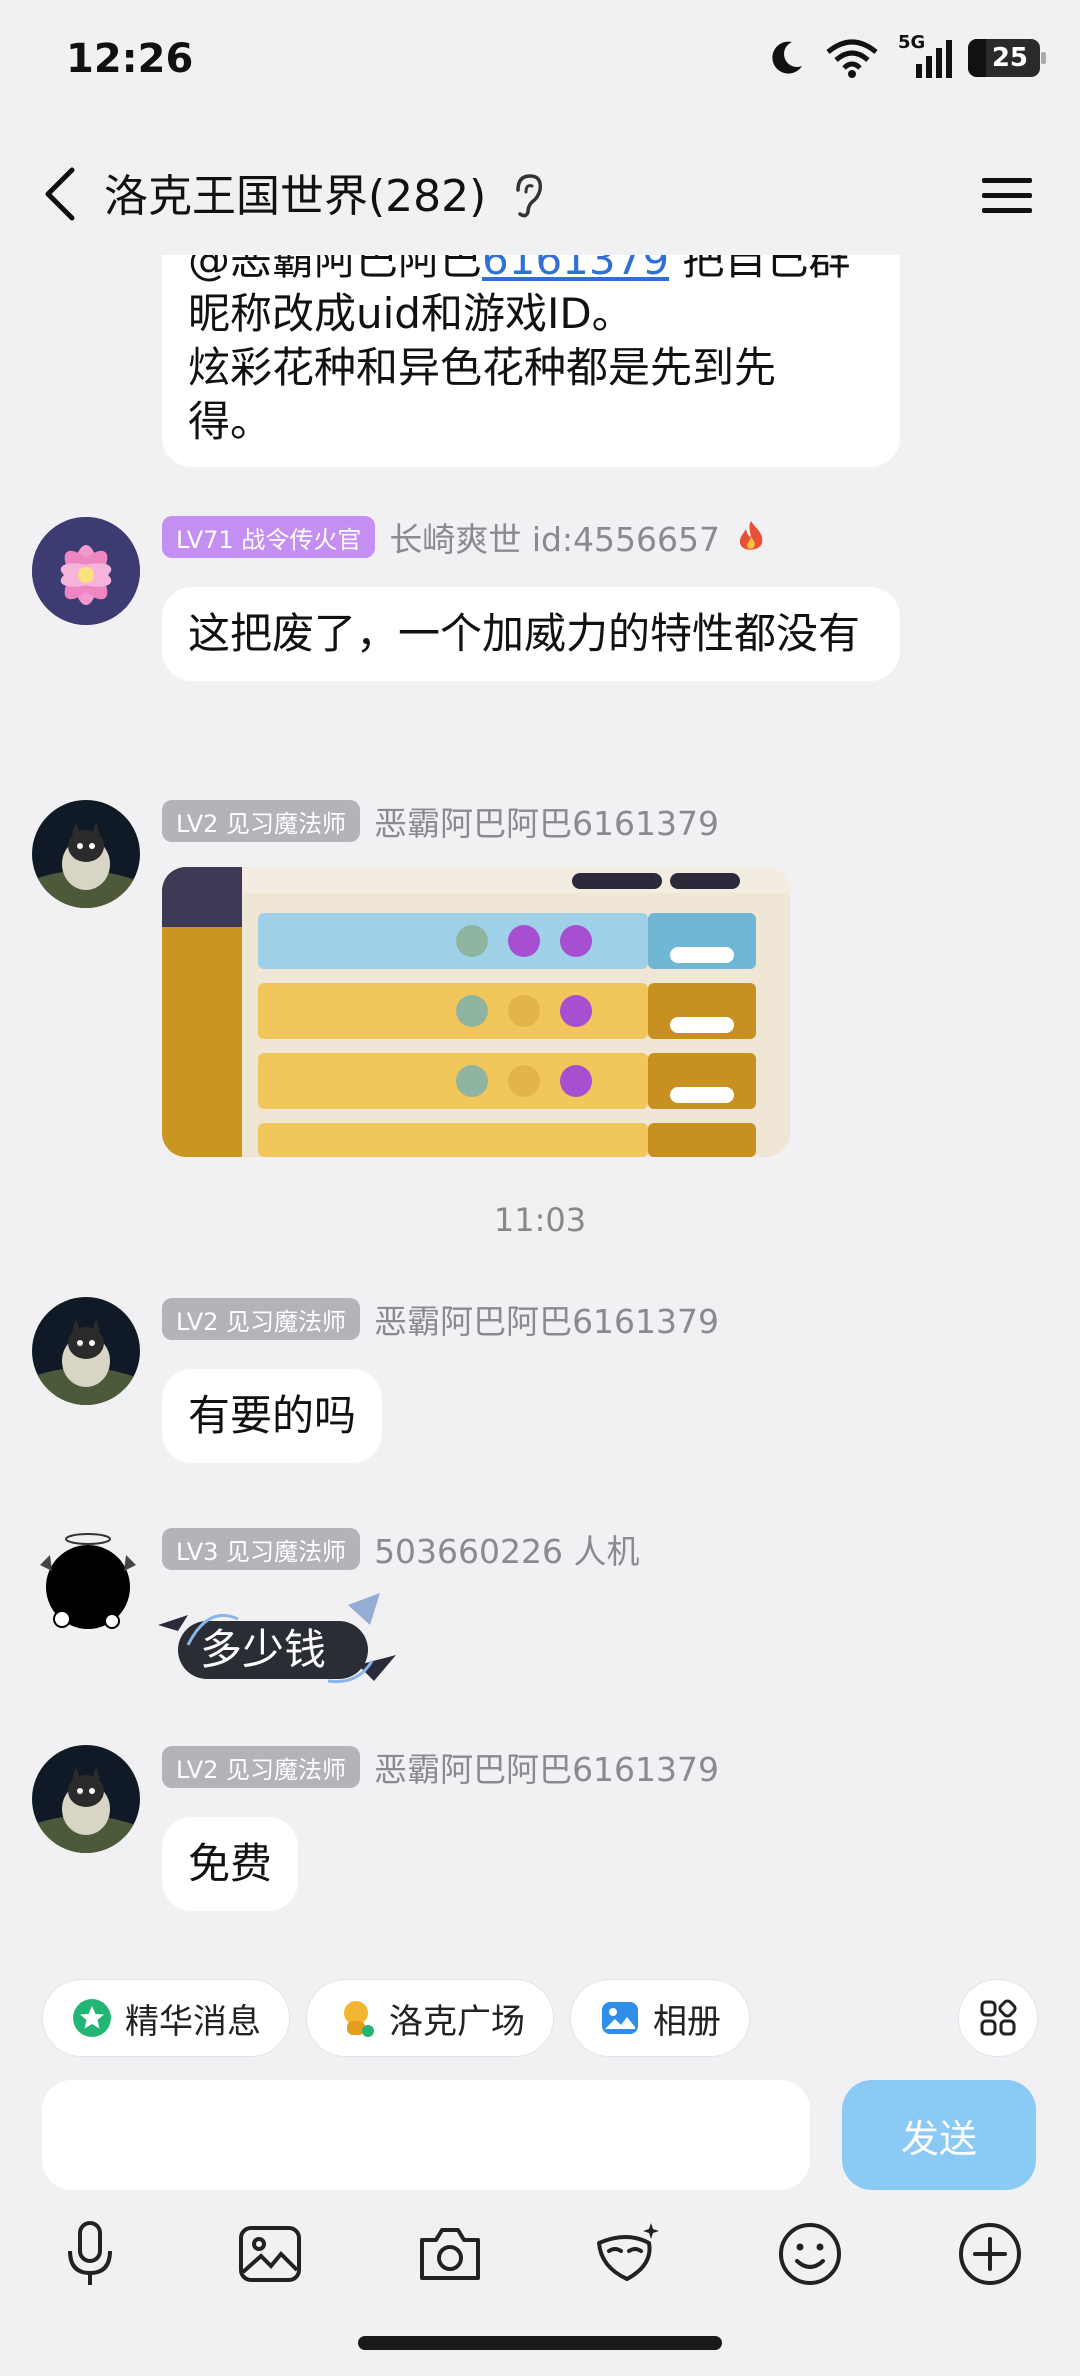 This screenshot has width=1080, height=2376. I want to click on plaza-label: 洛克广场, so click(457, 2021).